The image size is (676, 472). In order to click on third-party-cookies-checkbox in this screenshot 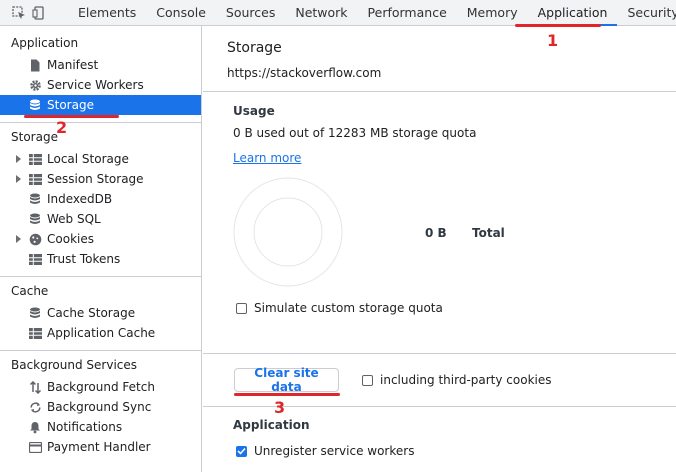, I will do `click(367, 380)`.